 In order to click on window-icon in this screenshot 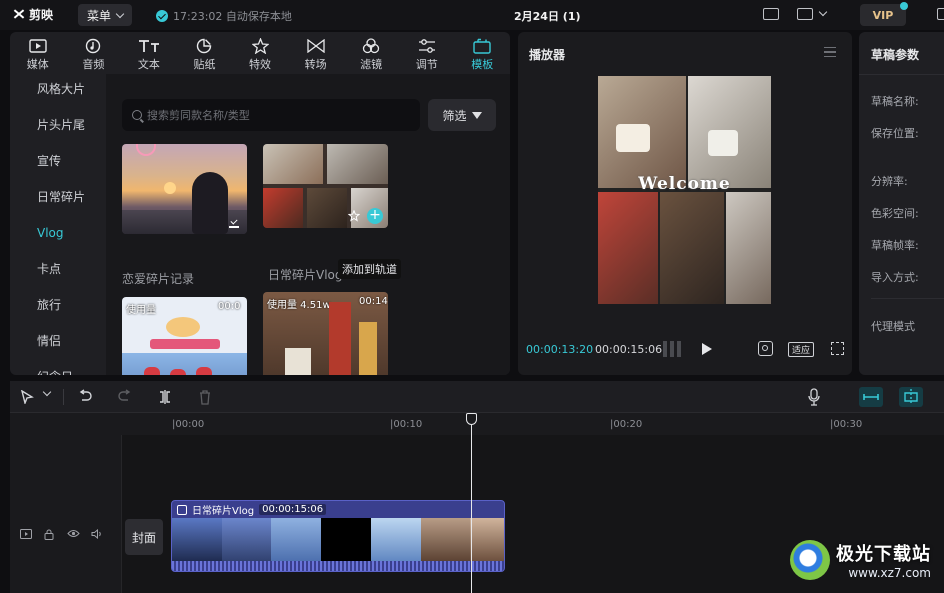, I will do `click(940, 14)`.